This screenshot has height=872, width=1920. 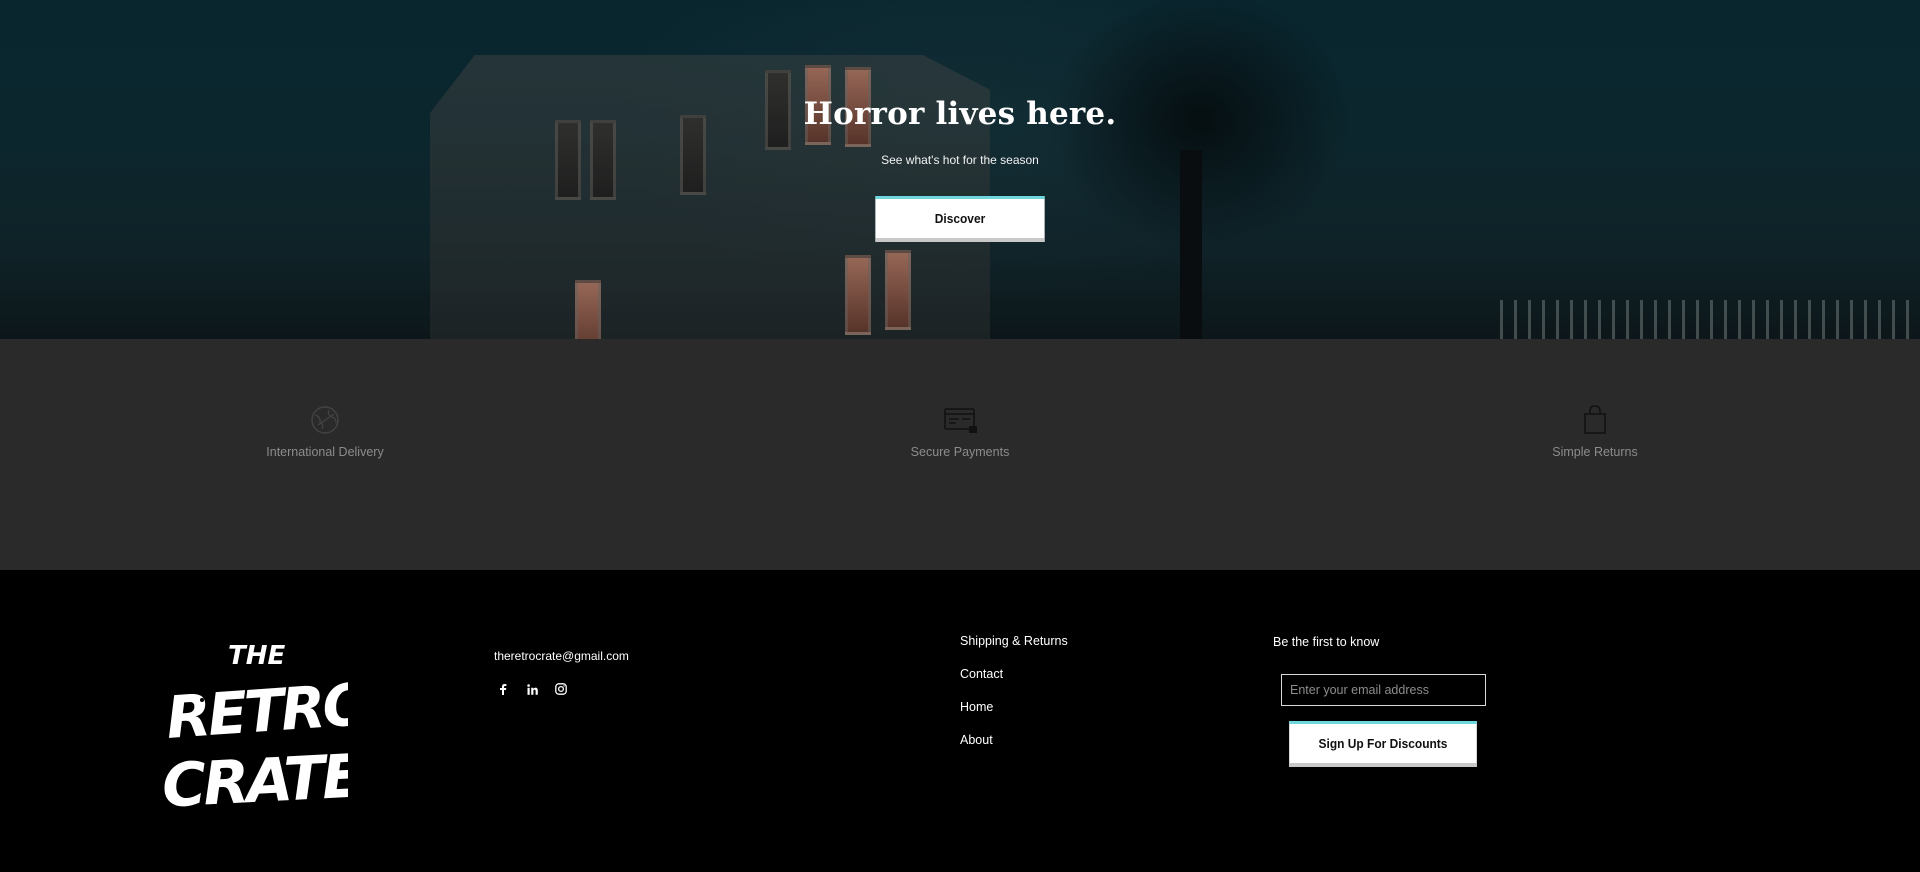 What do you see at coordinates (1014, 683) in the screenshot?
I see `footer-link-contact: Contact` at bounding box center [1014, 683].